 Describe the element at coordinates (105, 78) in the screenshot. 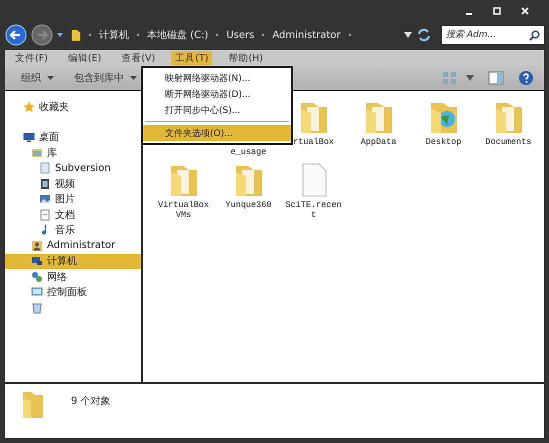

I see `toolbar-button: 包含到库中` at that location.